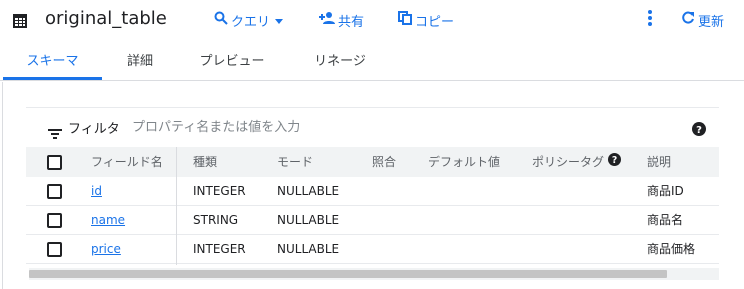  I want to click on header-policy-tags: ポリシータグ ?, so click(577, 162).